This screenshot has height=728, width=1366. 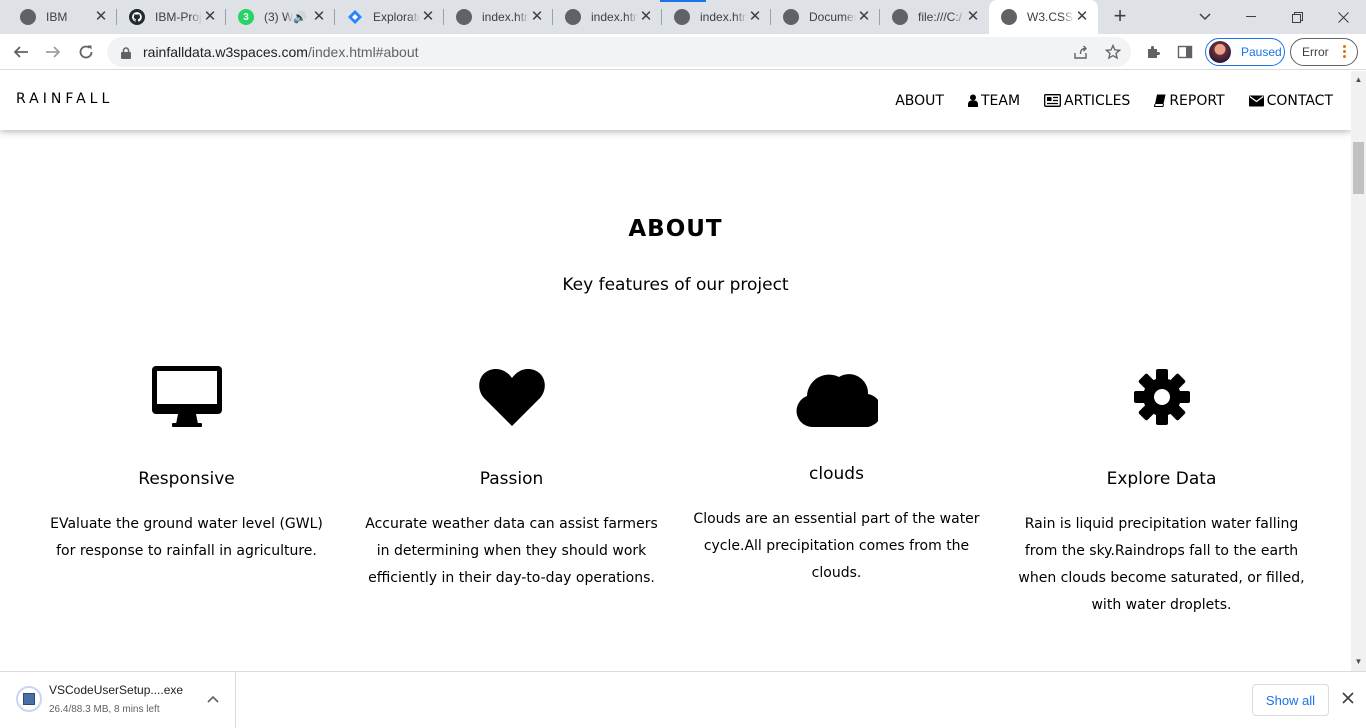 I want to click on nav-label: TEAM, so click(x=1000, y=100).